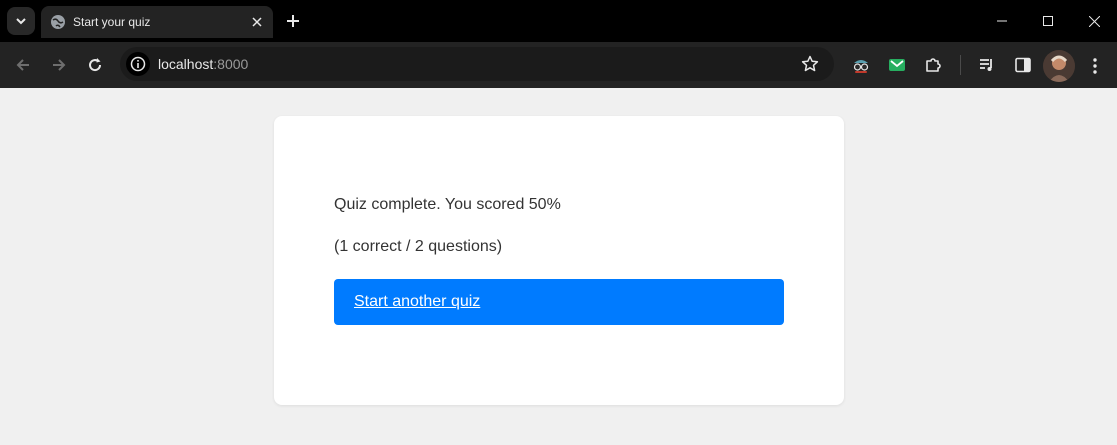  I want to click on reload-icon, so click(95, 65).